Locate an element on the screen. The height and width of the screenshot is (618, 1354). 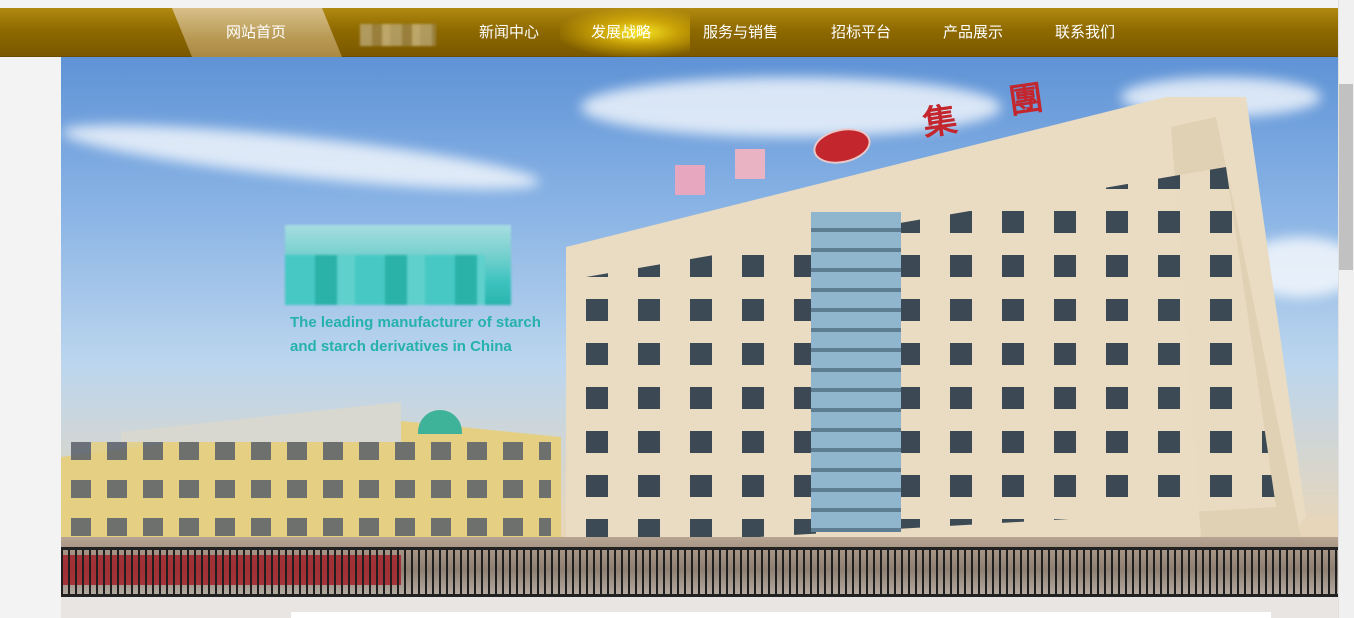
nav-item-contact: 联系我们 is located at coordinates (1085, 32).